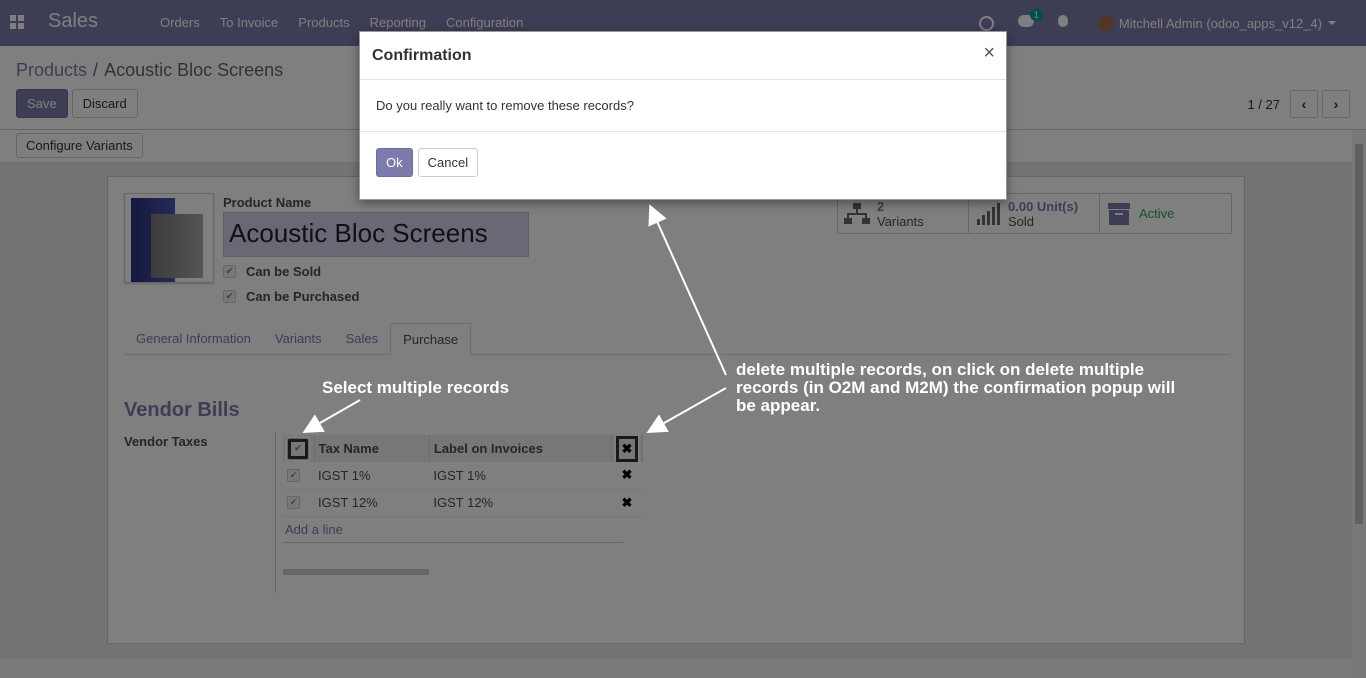 The image size is (1366, 678). What do you see at coordinates (514, 318) in the screenshot?
I see `annotation-arrows` at bounding box center [514, 318].